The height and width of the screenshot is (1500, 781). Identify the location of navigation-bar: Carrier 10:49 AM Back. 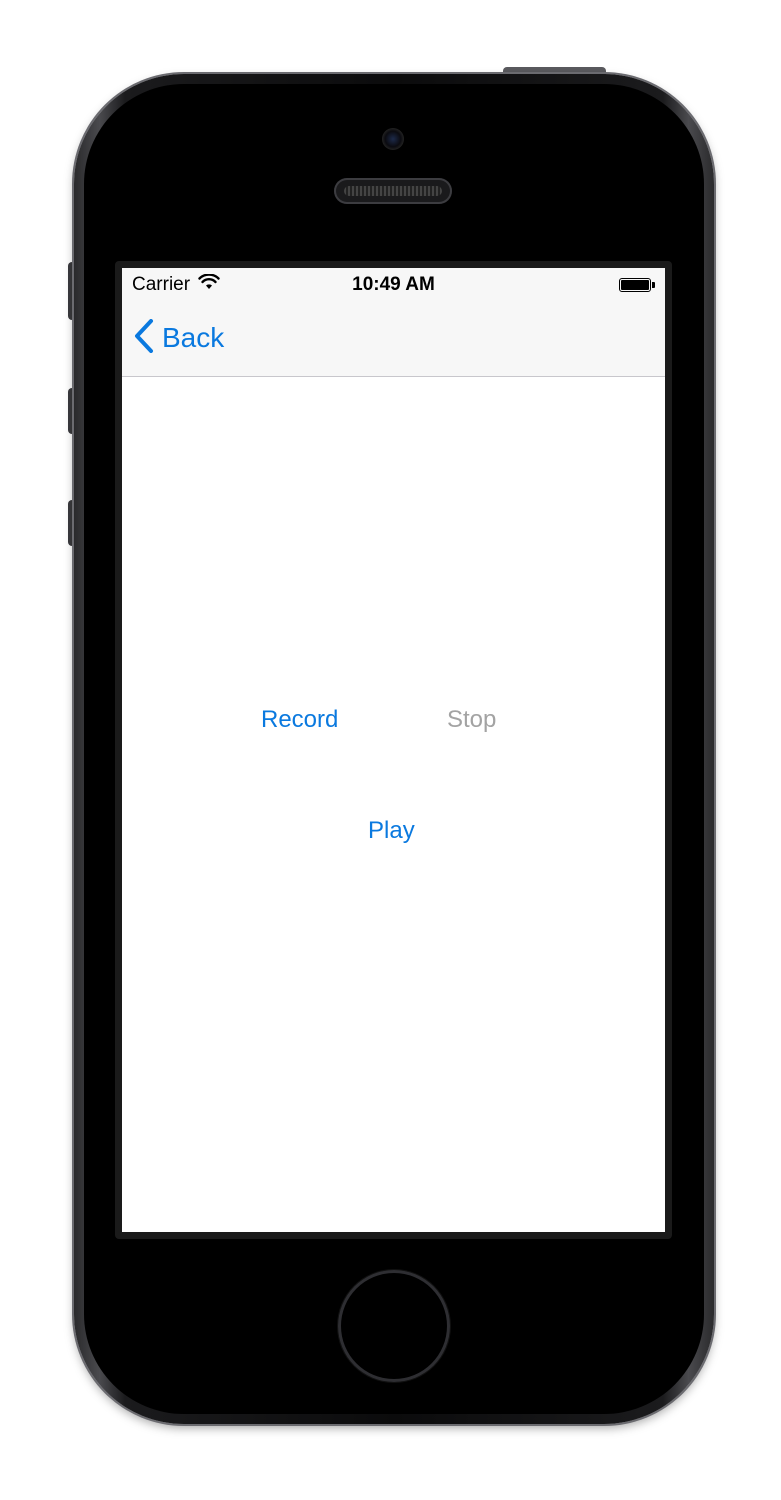
(393, 322).